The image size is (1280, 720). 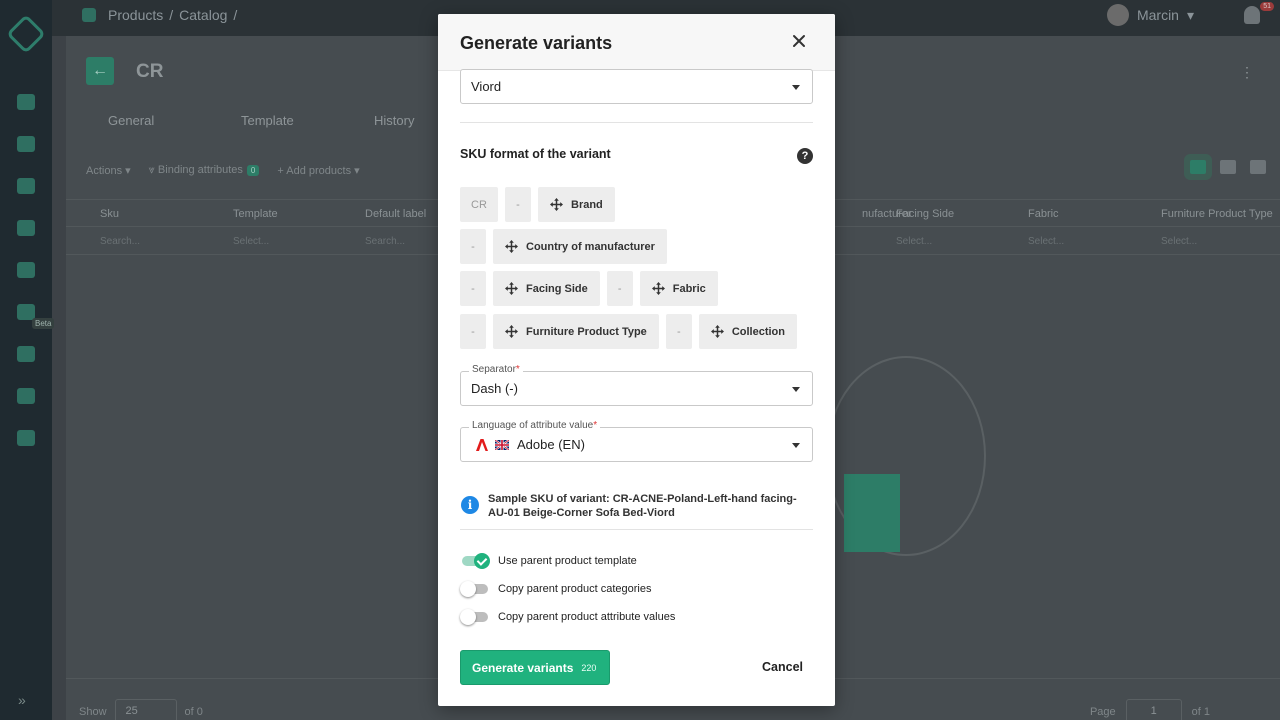 I want to click on sku-format-header: SKU format of the variant ?, so click(x=636, y=156).